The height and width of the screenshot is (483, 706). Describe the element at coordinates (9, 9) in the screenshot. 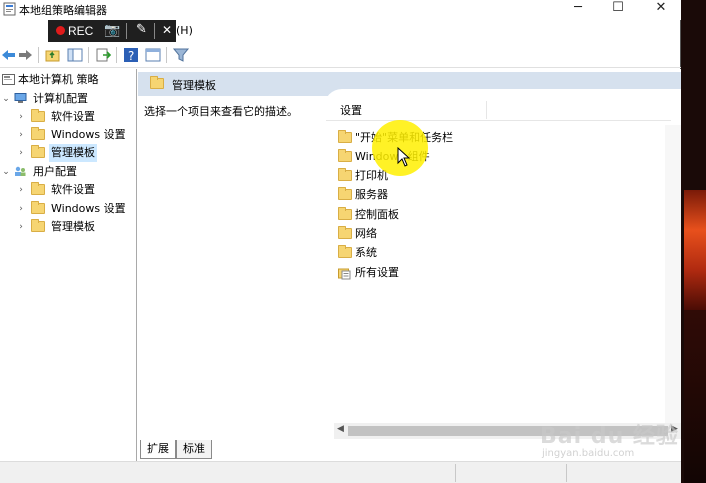

I see `app-icon` at that location.